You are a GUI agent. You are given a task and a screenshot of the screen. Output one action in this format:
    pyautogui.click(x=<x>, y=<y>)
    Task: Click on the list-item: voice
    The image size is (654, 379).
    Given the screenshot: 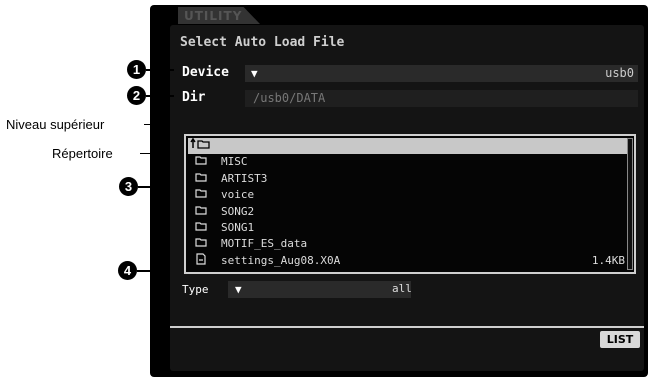 What is the action you would take?
    pyautogui.click(x=407, y=195)
    